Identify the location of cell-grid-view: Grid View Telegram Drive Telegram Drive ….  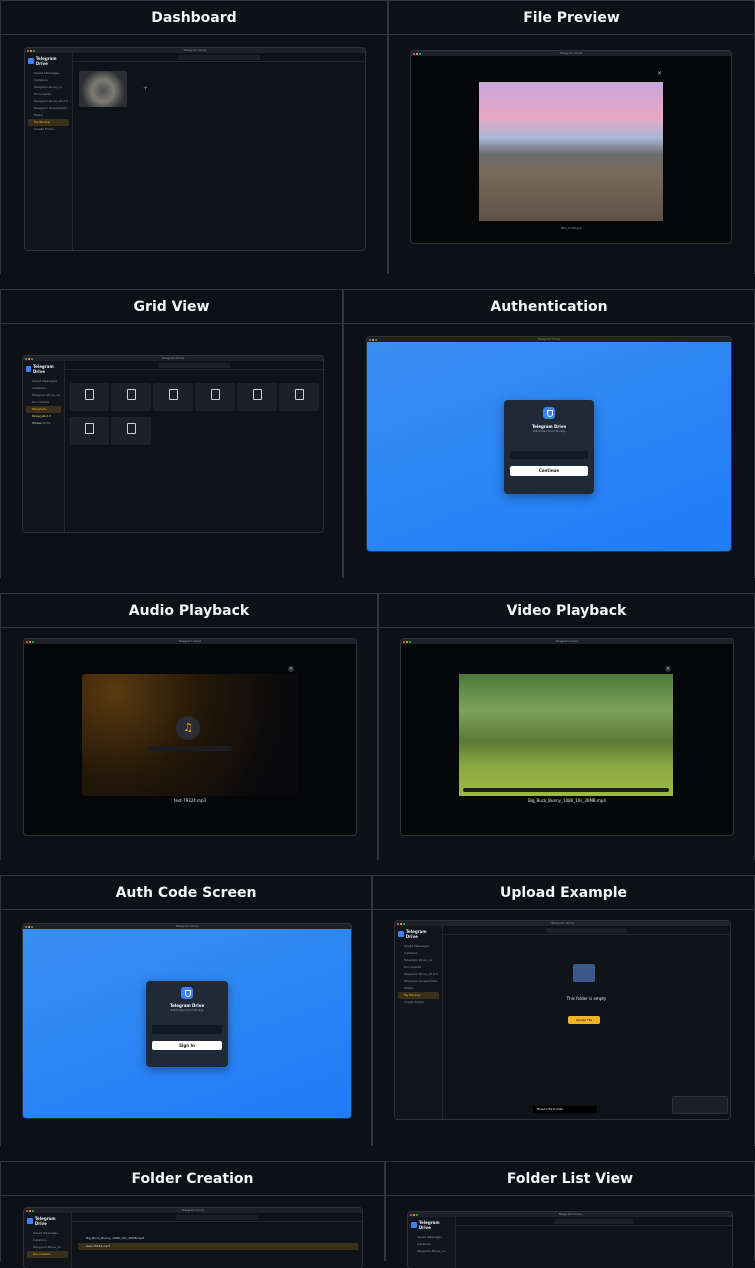
(171, 434).